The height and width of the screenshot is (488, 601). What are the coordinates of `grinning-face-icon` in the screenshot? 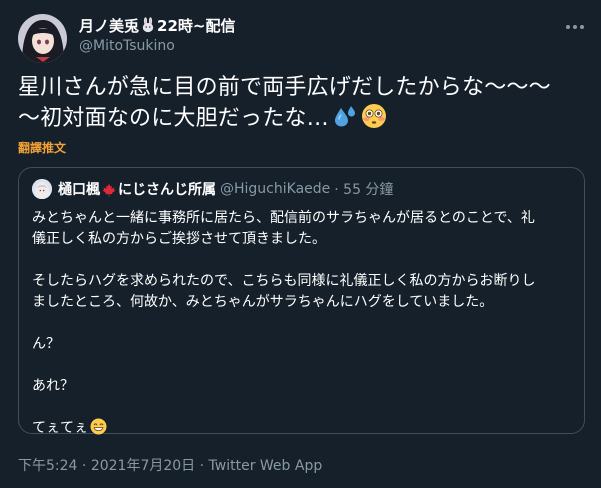 It's located at (98, 430).